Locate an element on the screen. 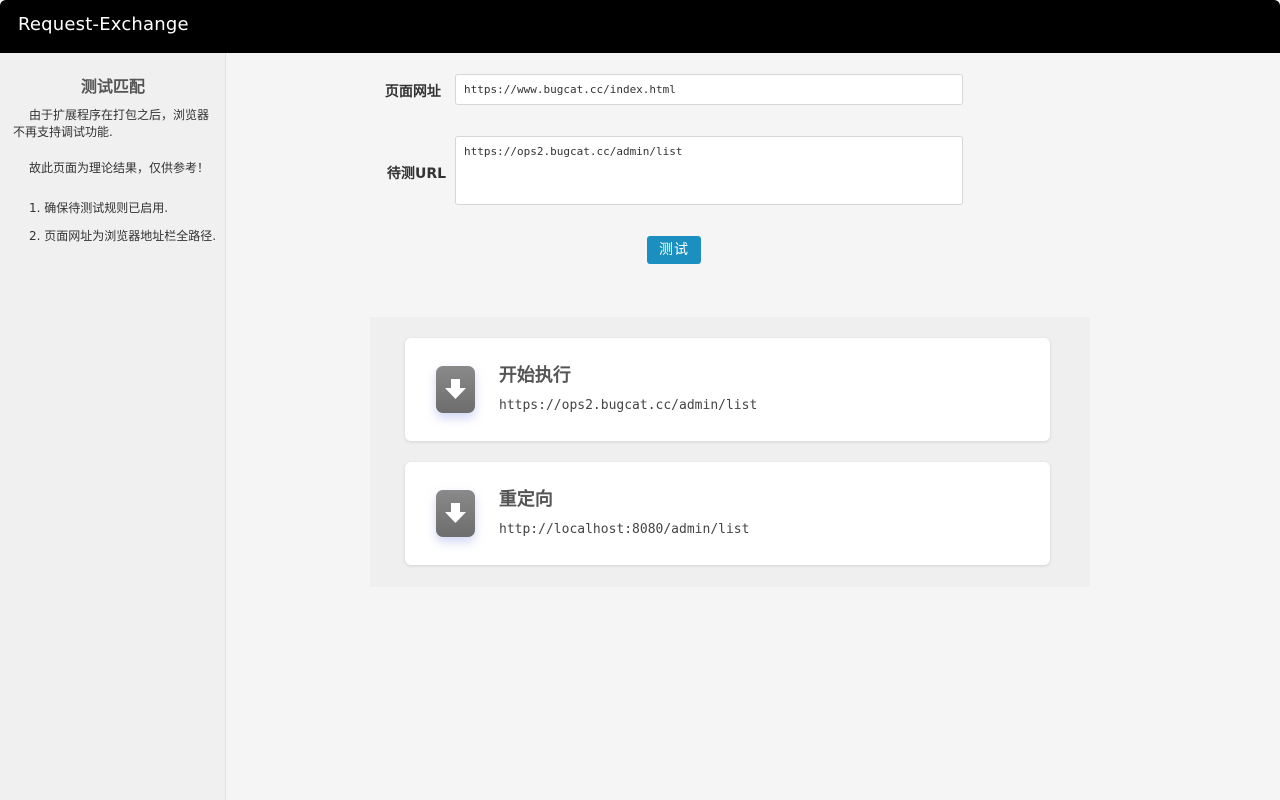 The image size is (1280, 800). sidebar-note-1: 由于扩展程序在打包之后，浏览器不再支持调试功能. is located at coordinates (111, 123).